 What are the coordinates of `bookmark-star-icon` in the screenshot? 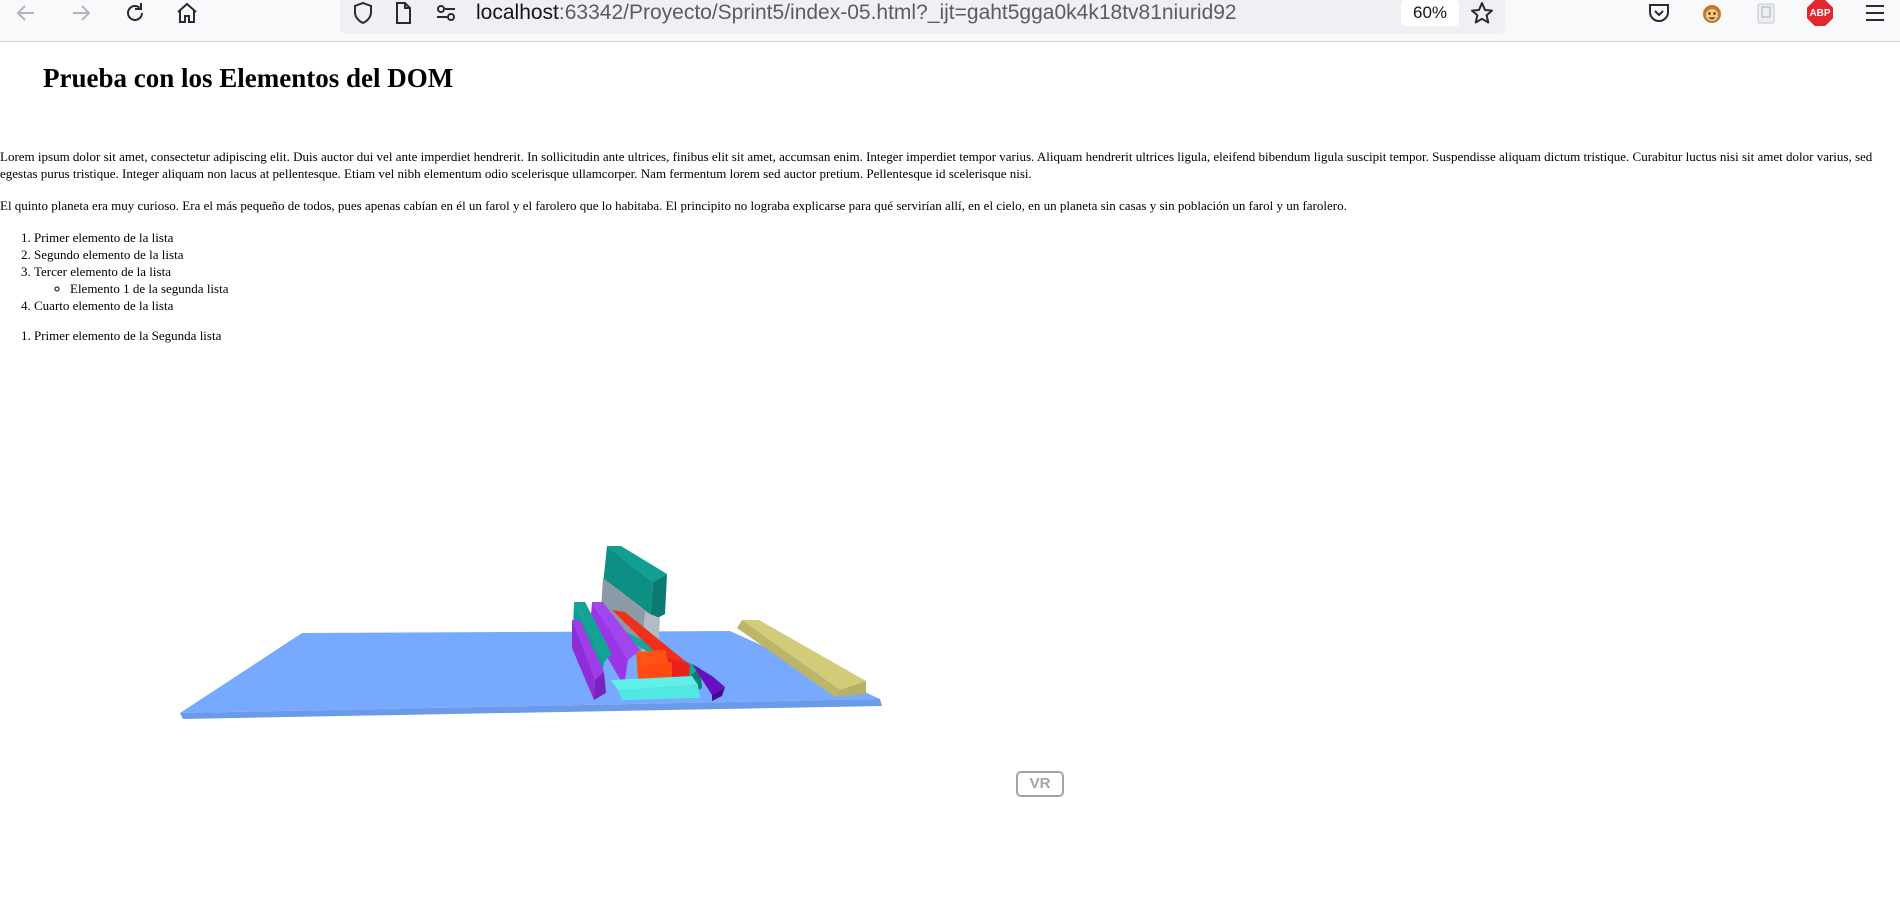 It's located at (1482, 13).